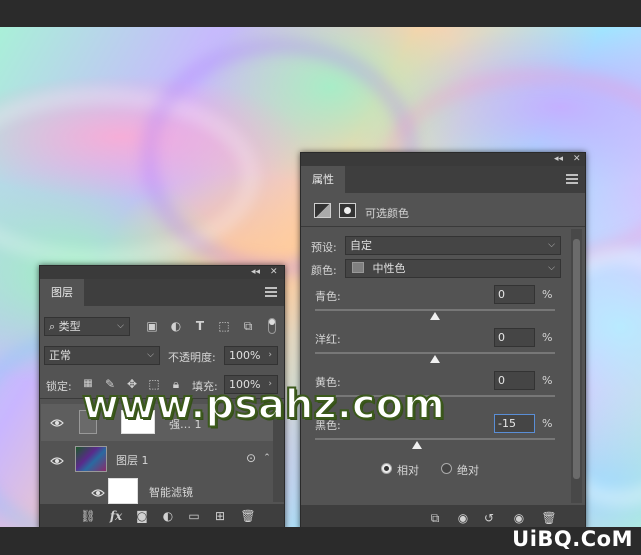 Image resolution: width=641 pixels, height=555 pixels. I want to click on filter-mask-thumbnail, so click(123, 491).